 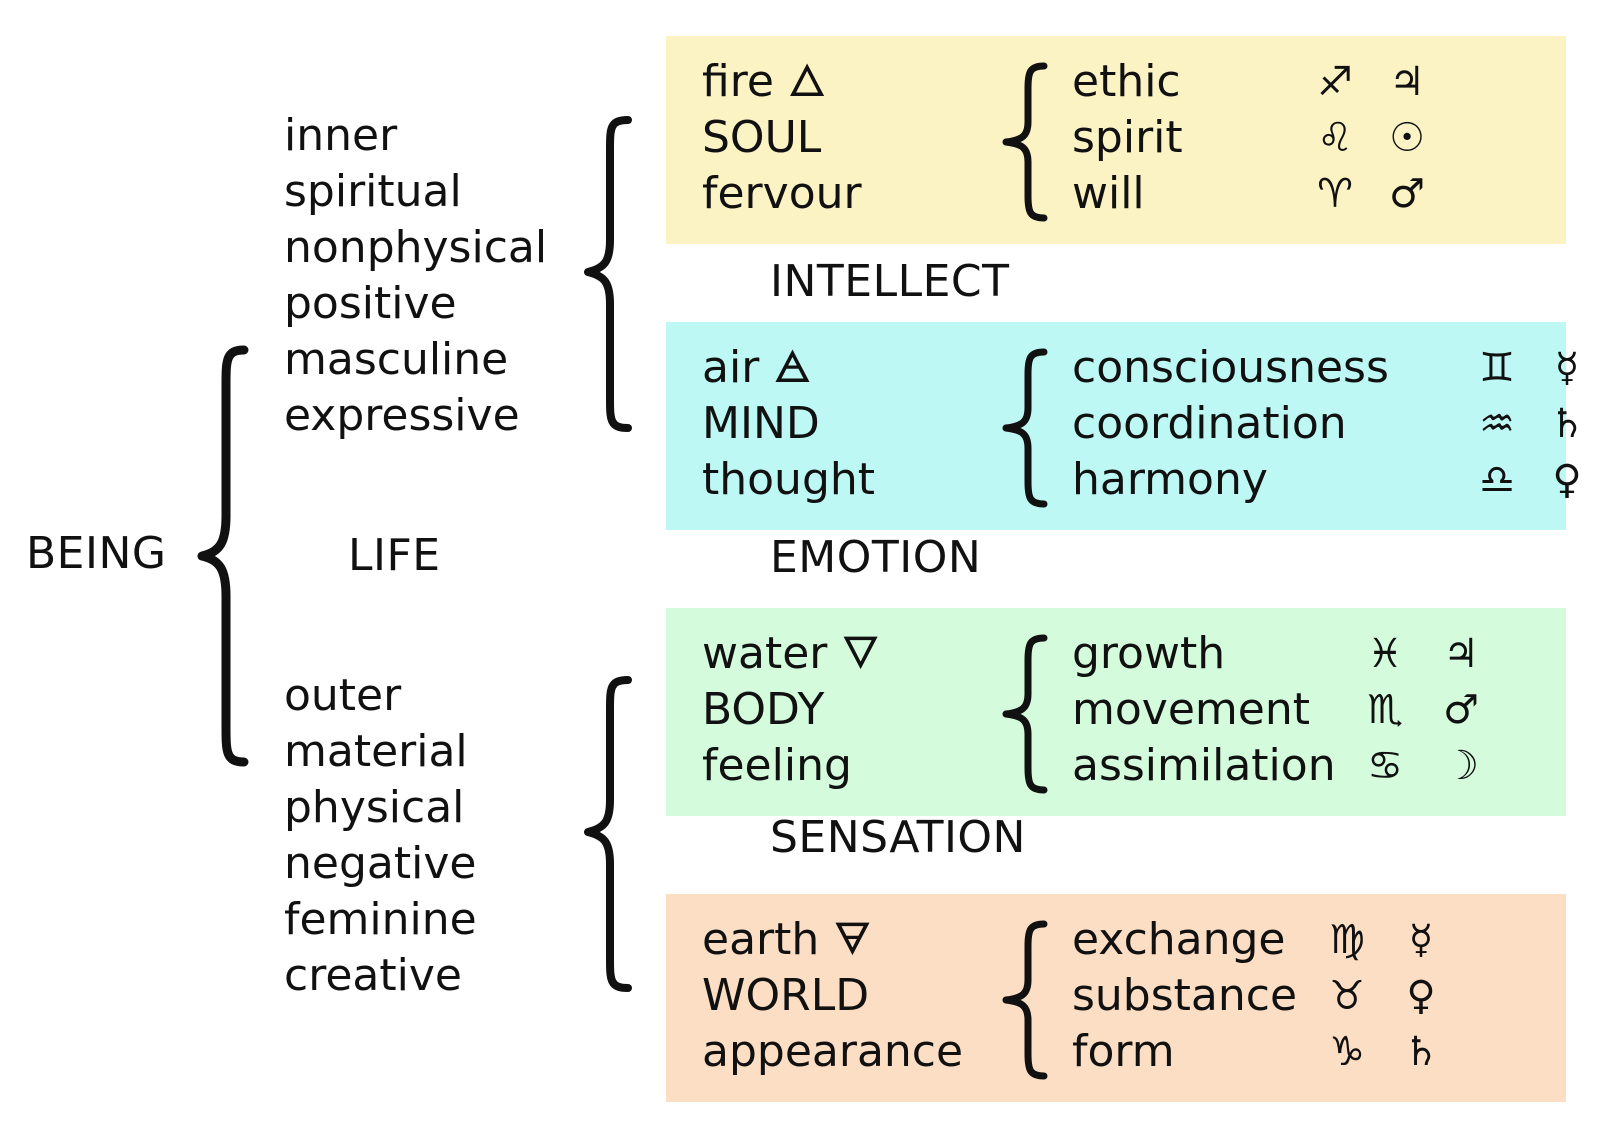 I want to click on inner-term: nonphysical, so click(x=416, y=247).